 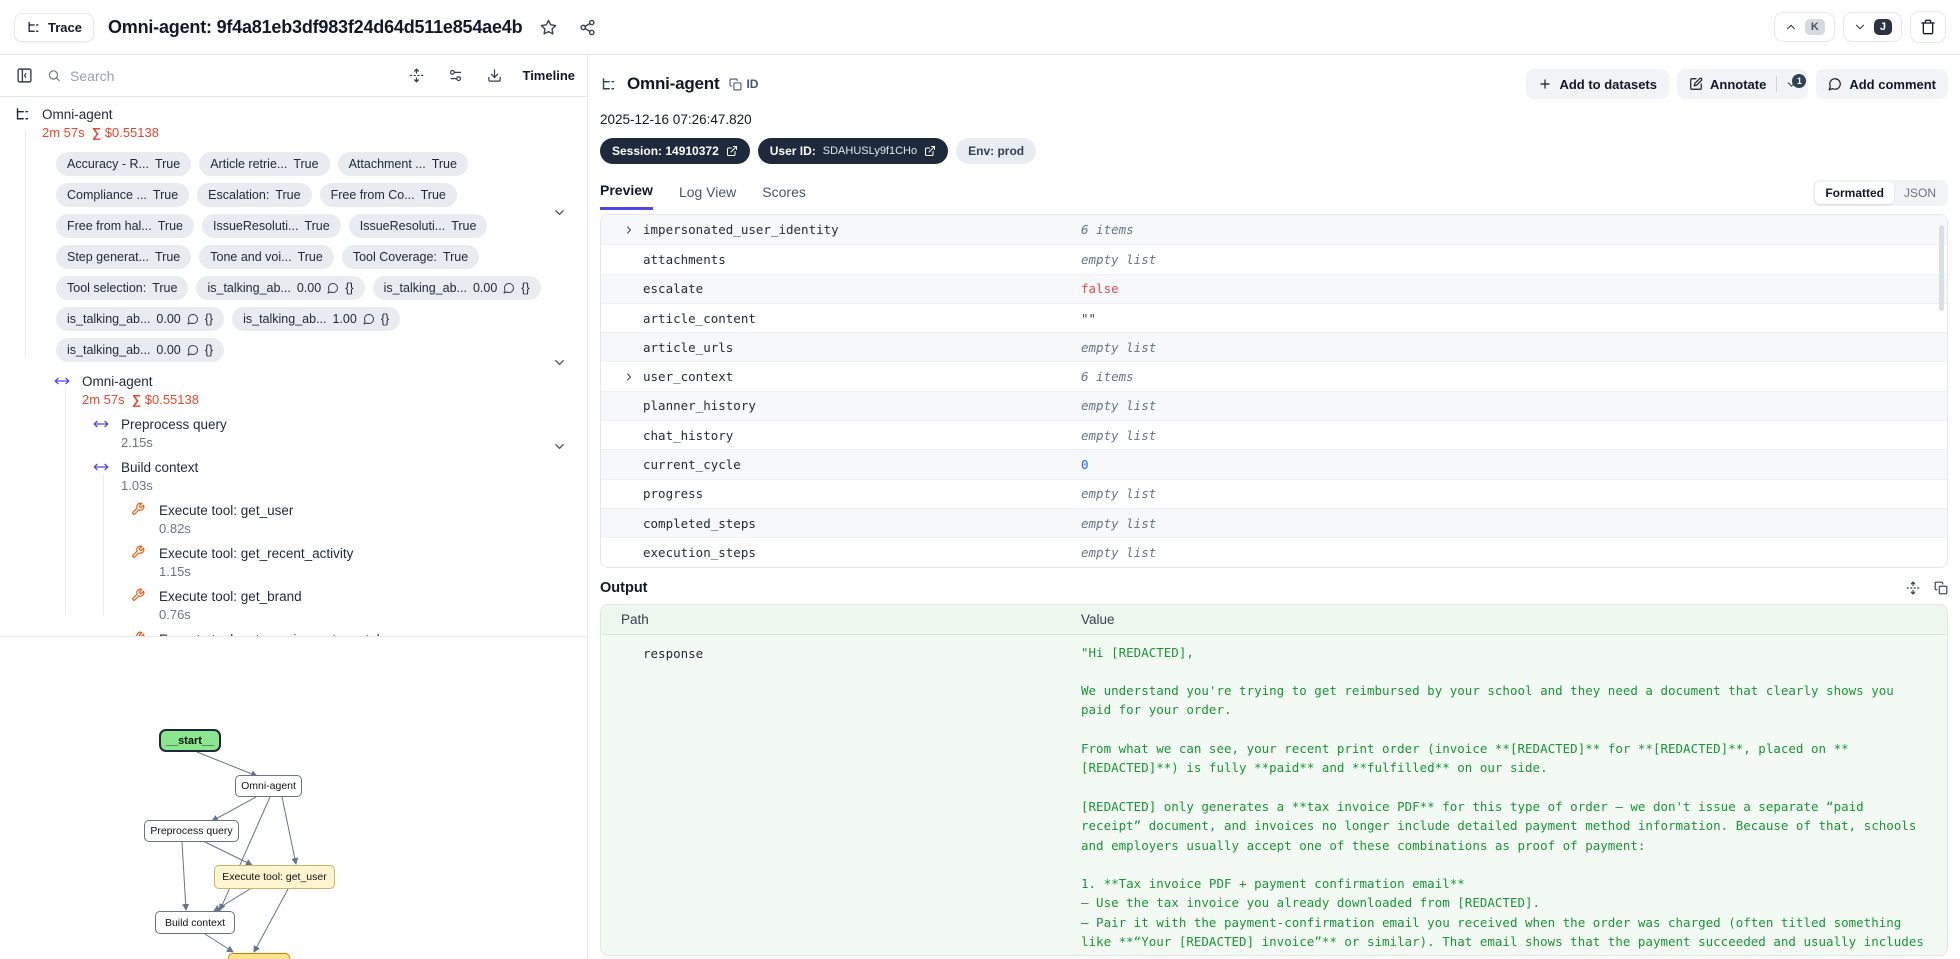 What do you see at coordinates (100, 132) in the screenshot?
I see `span-metrics: 2m 57s ∑ $0.55138` at bounding box center [100, 132].